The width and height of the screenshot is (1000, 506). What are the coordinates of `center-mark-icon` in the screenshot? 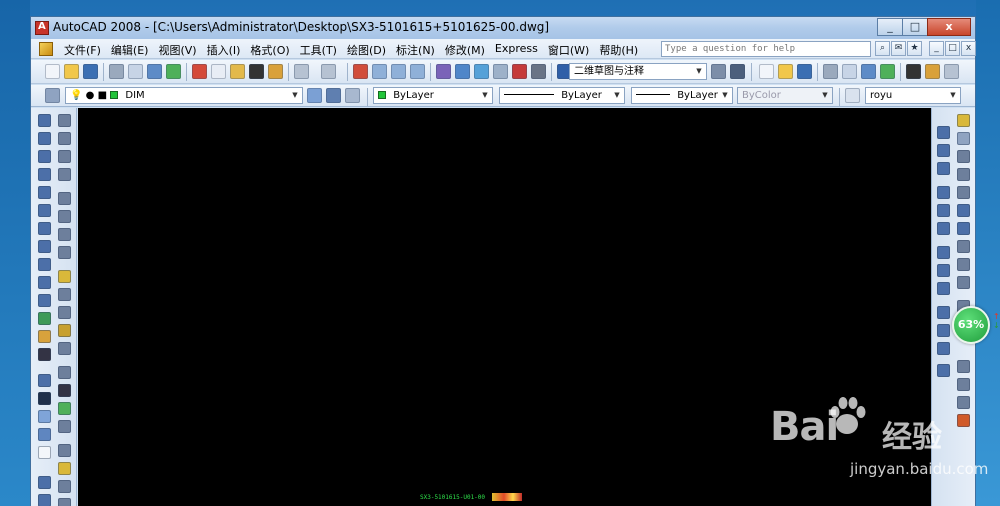 It's located at (64, 372).